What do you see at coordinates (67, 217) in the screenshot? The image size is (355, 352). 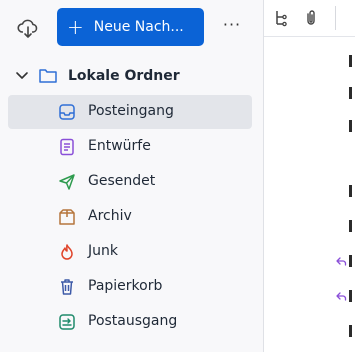 I see `archive-icon` at bounding box center [67, 217].